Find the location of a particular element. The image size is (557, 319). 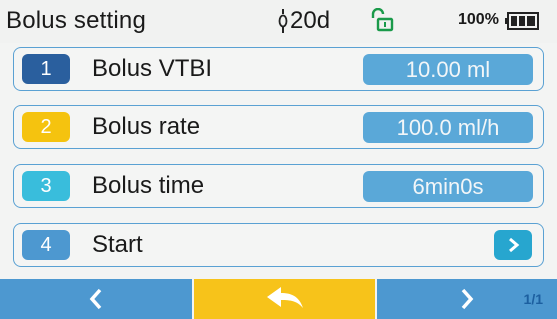

setting-row-bolus-vtbi: 1 Bolus VTBI 10.00 ml is located at coordinates (278, 69).